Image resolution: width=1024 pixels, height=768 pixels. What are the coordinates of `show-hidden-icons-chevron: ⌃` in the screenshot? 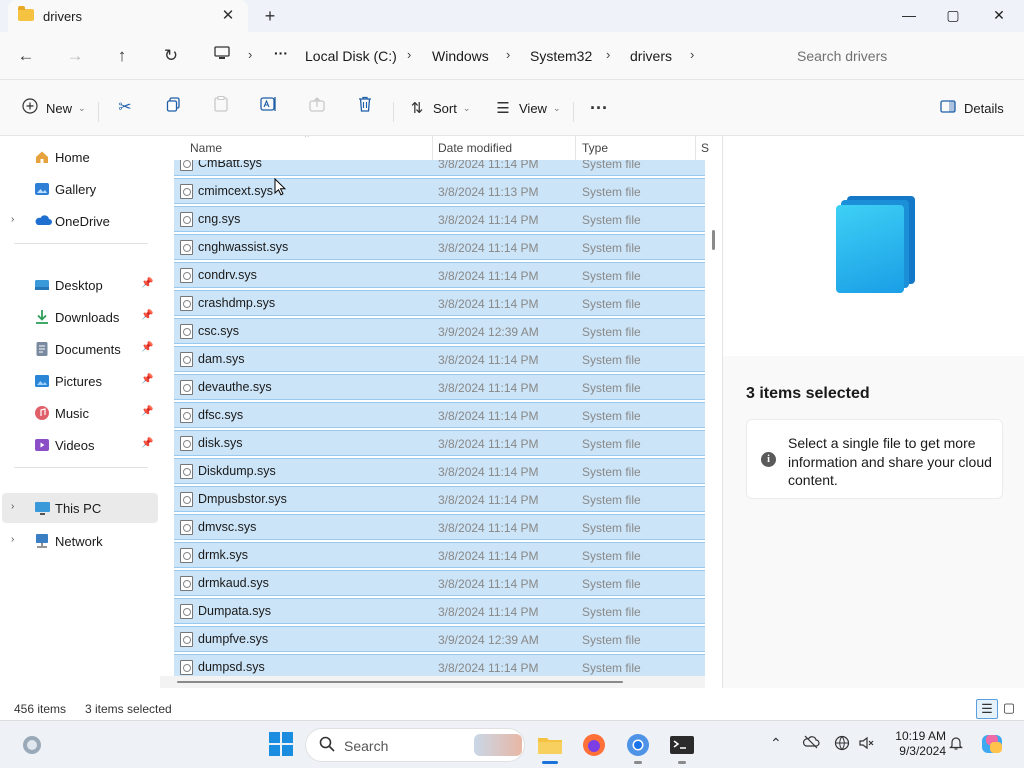 It's located at (776, 743).